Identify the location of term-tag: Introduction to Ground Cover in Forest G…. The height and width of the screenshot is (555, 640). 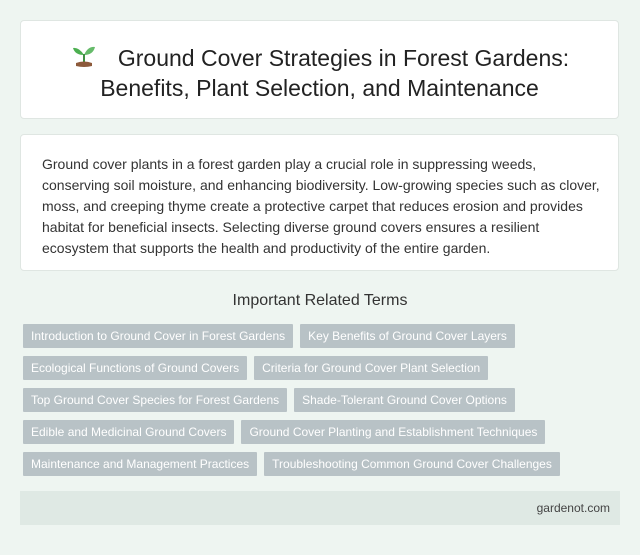
(158, 336).